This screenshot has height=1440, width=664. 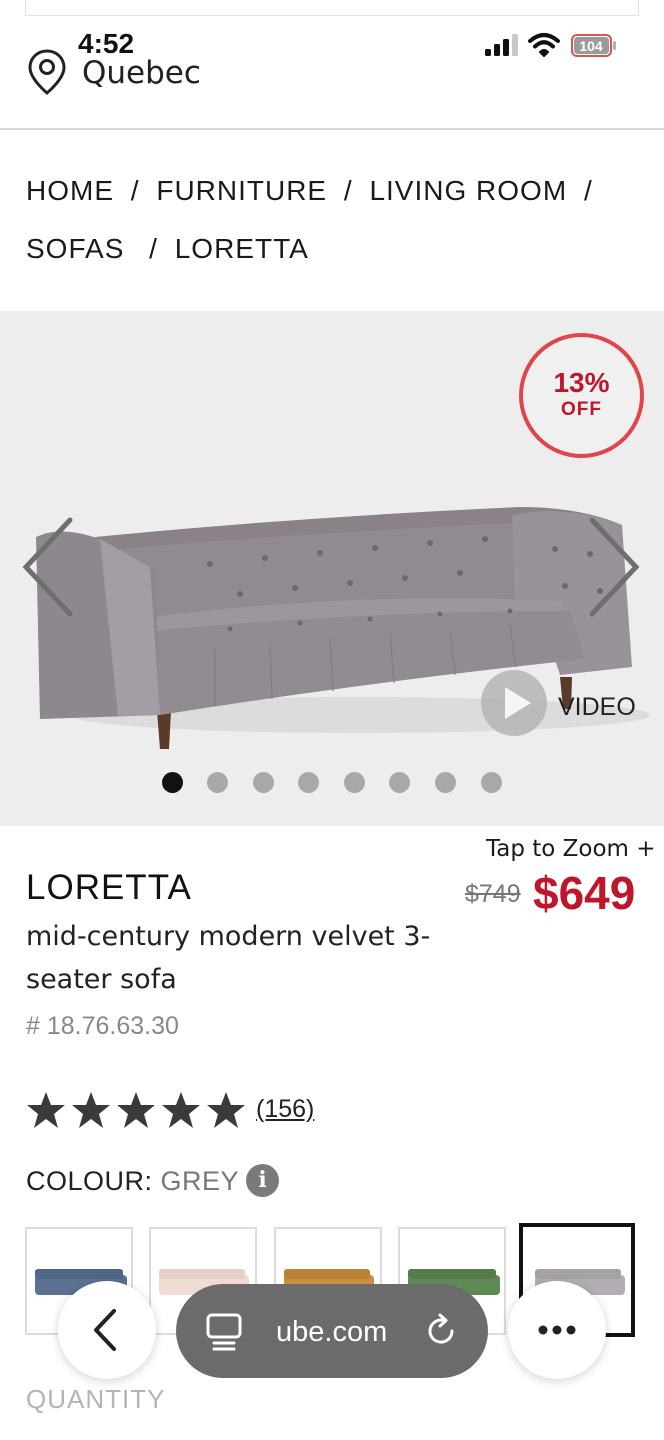 I want to click on breadcrumb-living-room: LIVING ROOM, so click(x=468, y=191).